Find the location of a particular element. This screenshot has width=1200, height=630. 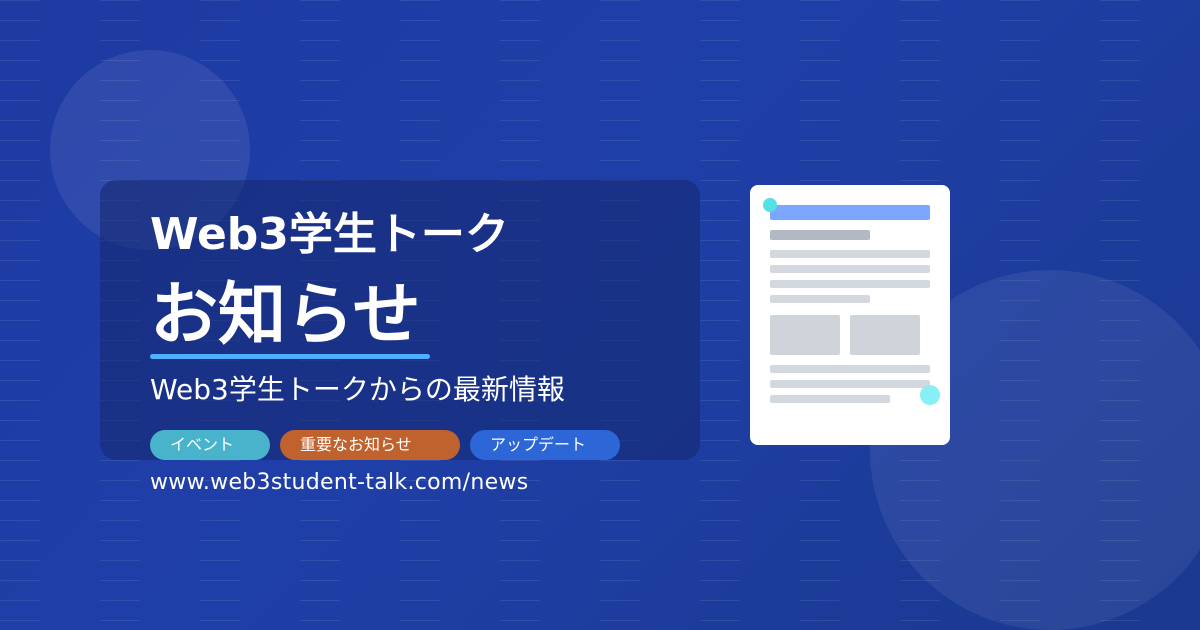

tag-important-notice: 重要なお知らせ is located at coordinates (370, 445).